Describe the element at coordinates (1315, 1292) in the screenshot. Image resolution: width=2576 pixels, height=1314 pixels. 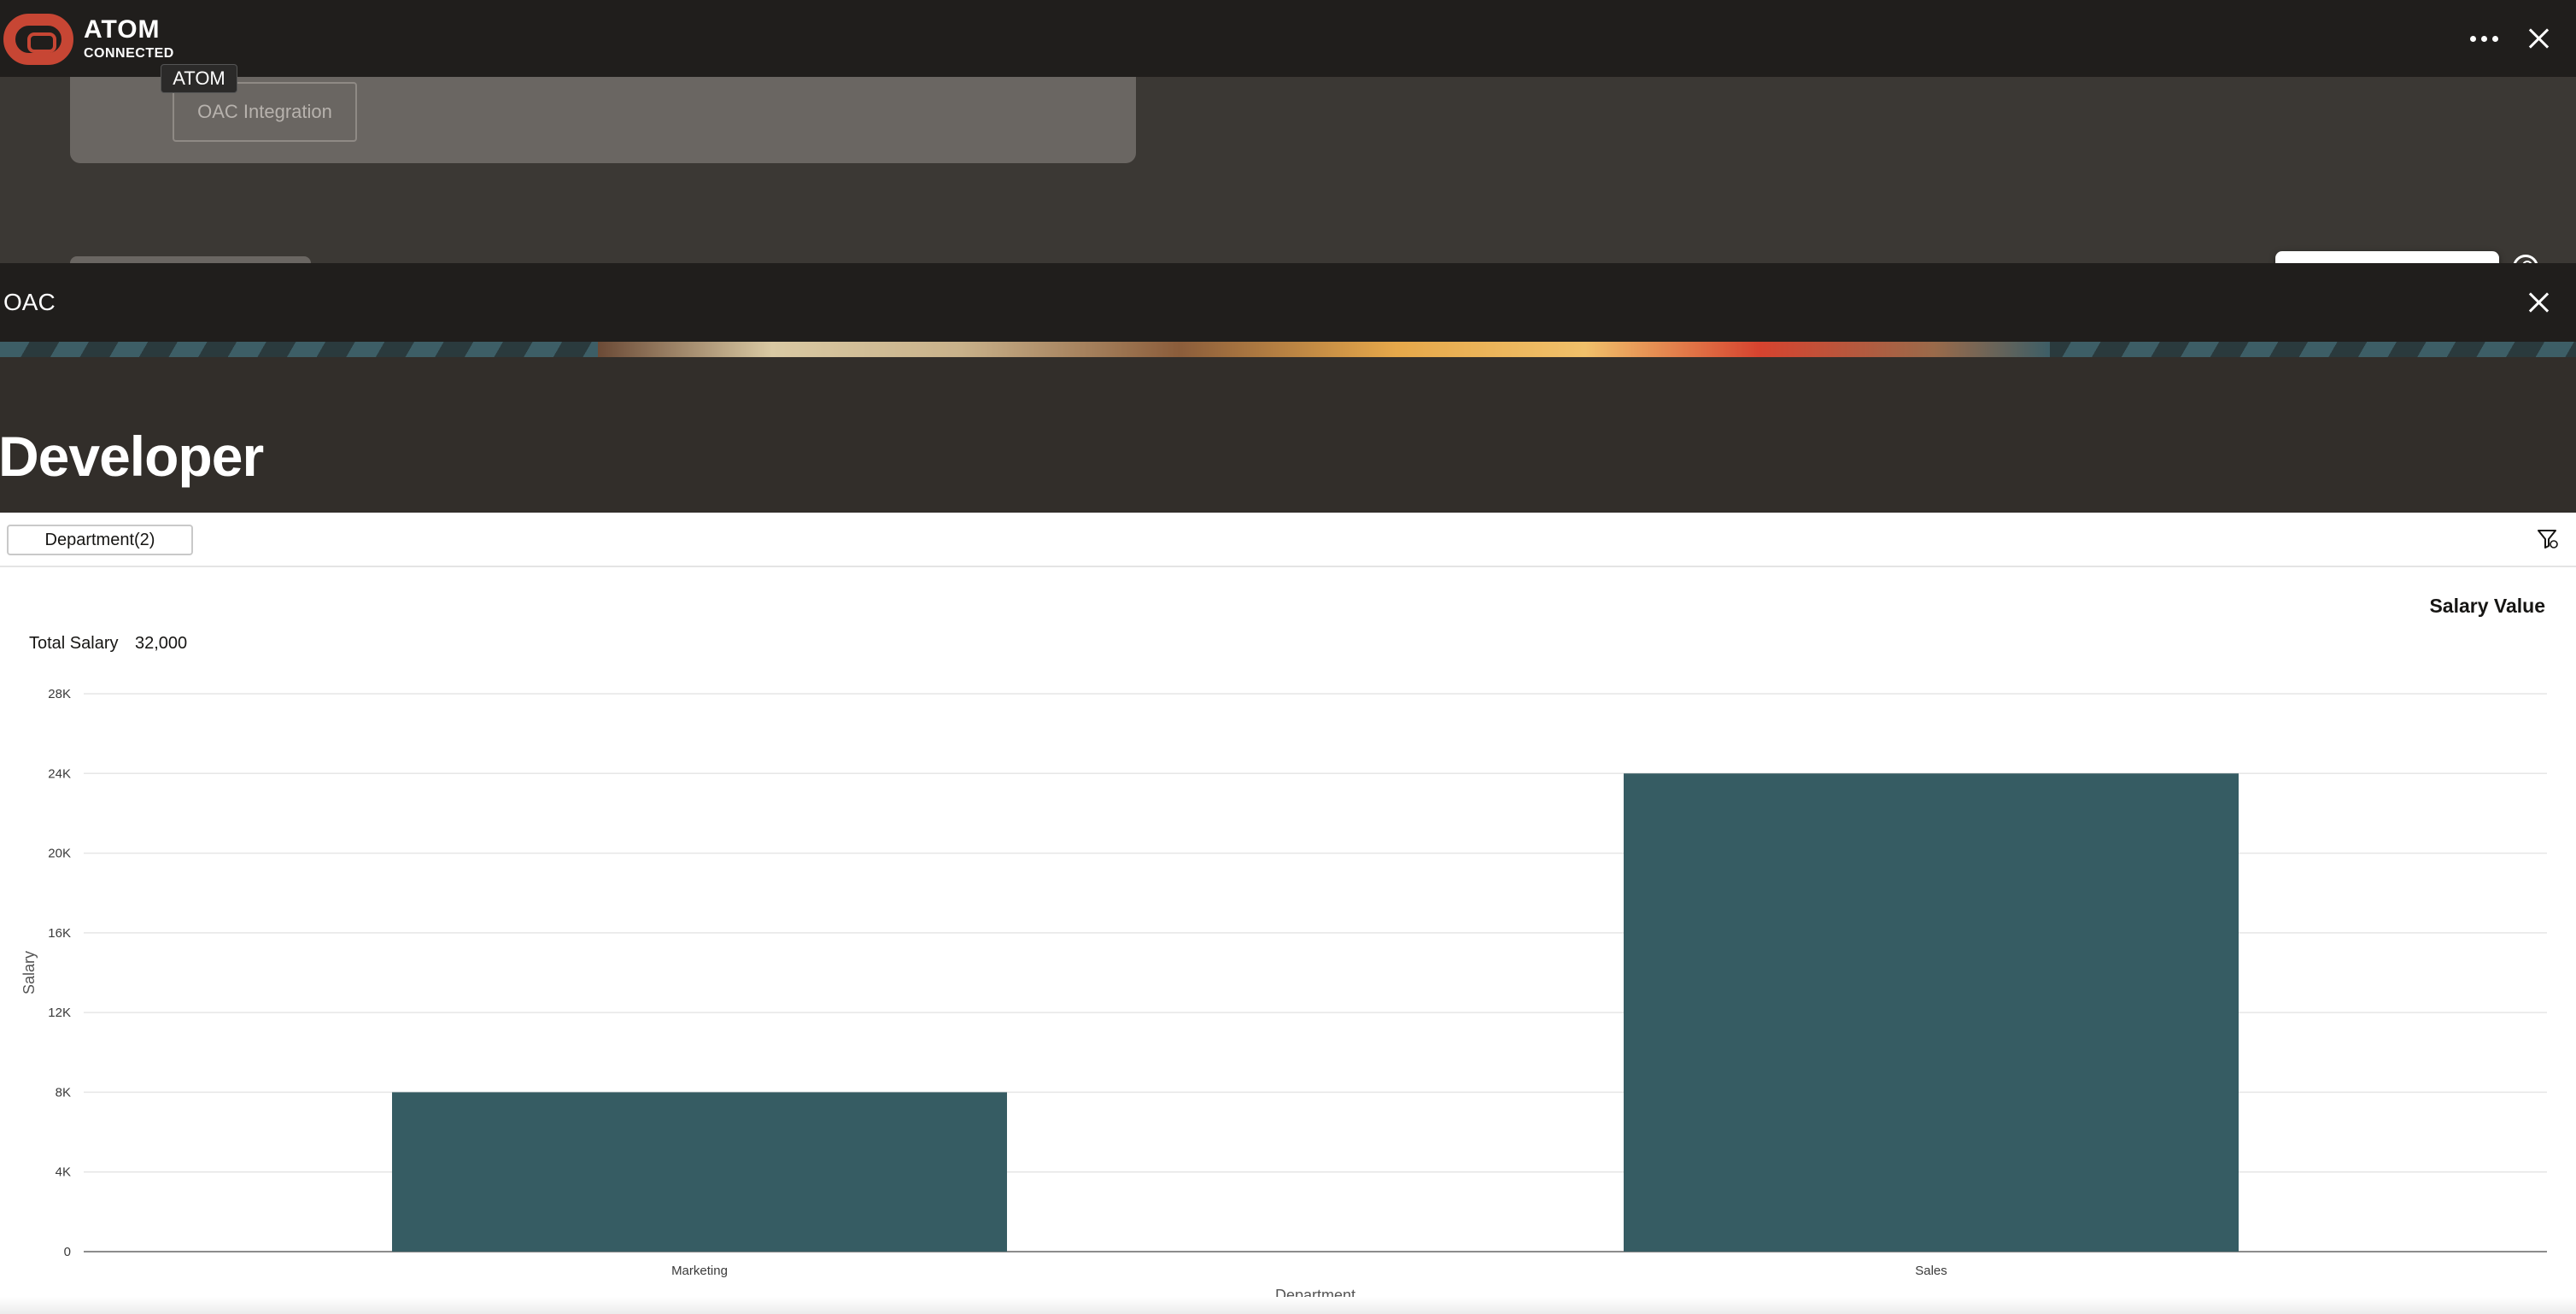
I see `x-axis-title: Department` at that location.